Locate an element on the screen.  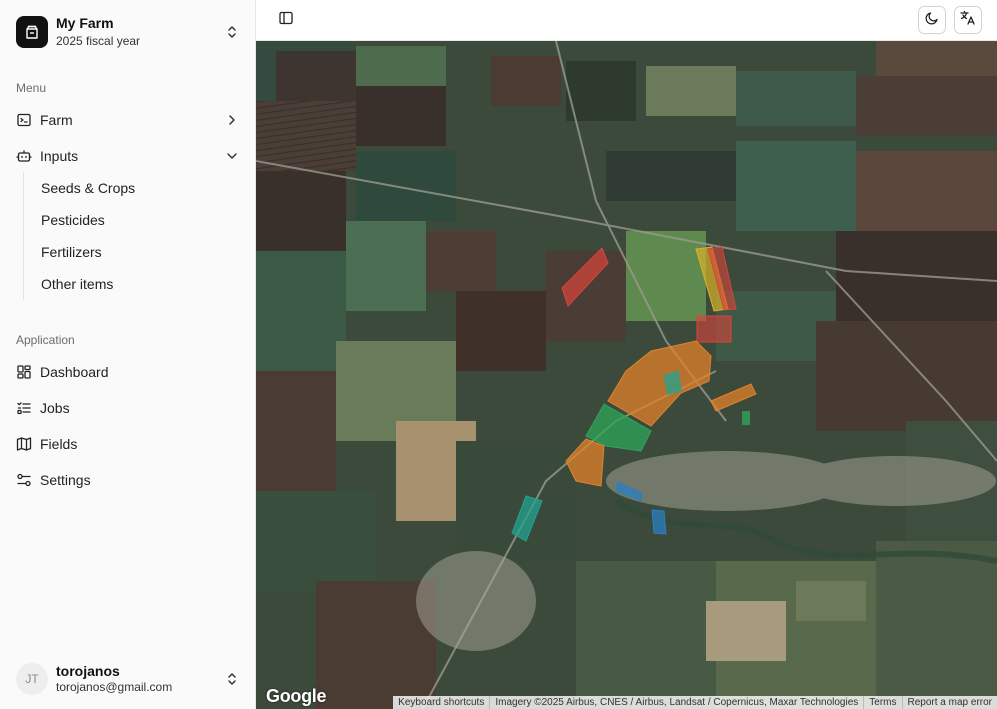
farm-subtitle: 2025 fiscal year is located at coordinates (98, 41).